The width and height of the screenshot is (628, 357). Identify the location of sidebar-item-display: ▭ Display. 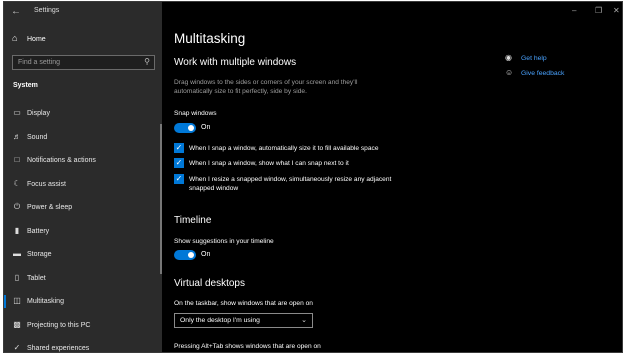
(83, 114).